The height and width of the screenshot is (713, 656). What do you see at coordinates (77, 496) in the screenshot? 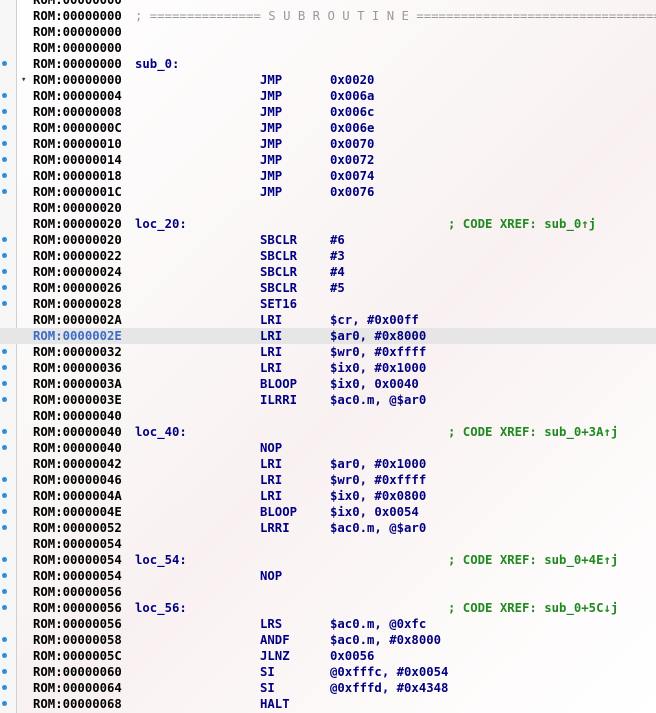
I see `line-address: ROM:0000004A` at bounding box center [77, 496].